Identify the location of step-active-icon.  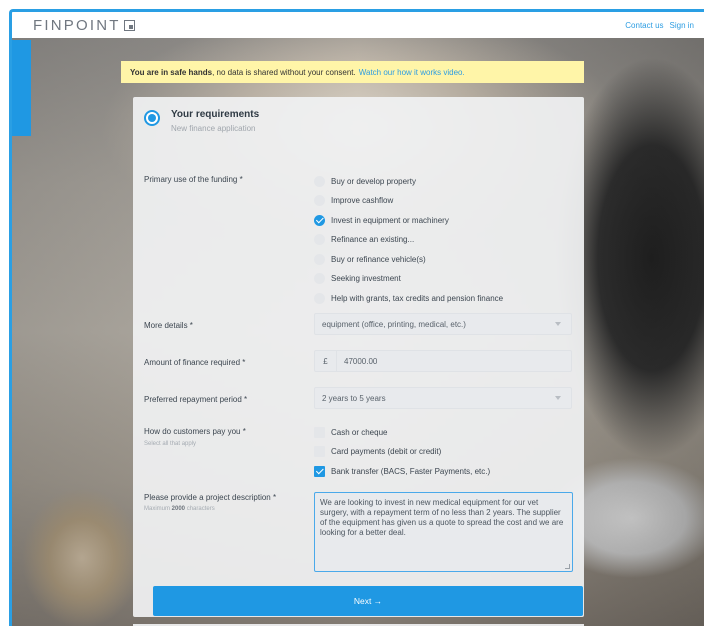
(152, 118).